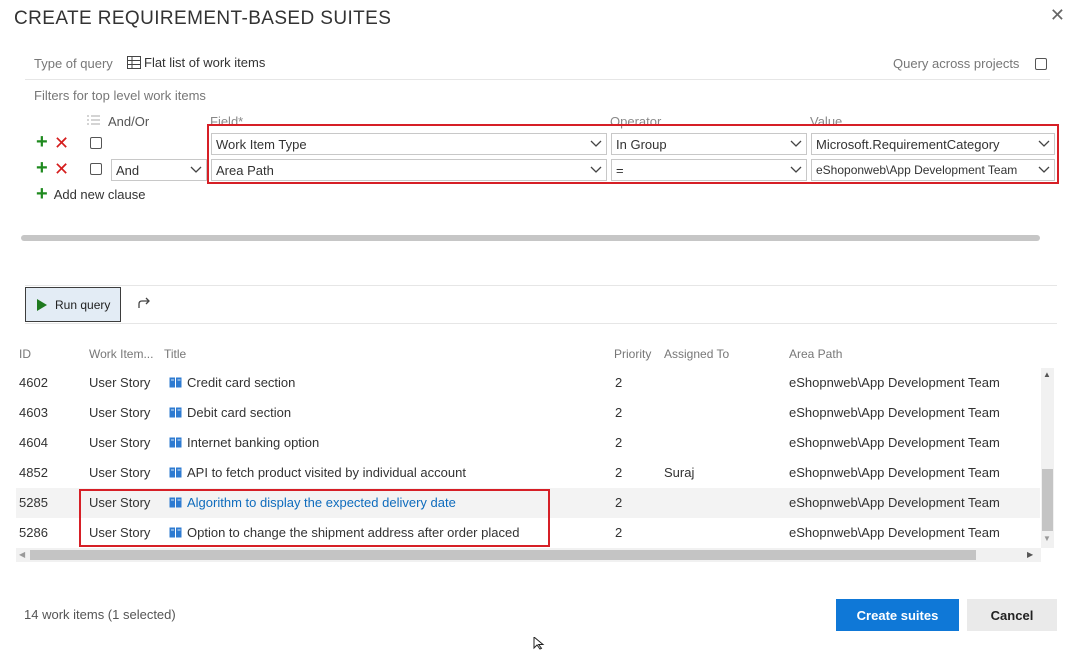 Image resolution: width=1079 pixels, height=650 pixels. Describe the element at coordinates (1047, 500) in the screenshot. I see `grid-vertical-scroll-thumb` at that location.